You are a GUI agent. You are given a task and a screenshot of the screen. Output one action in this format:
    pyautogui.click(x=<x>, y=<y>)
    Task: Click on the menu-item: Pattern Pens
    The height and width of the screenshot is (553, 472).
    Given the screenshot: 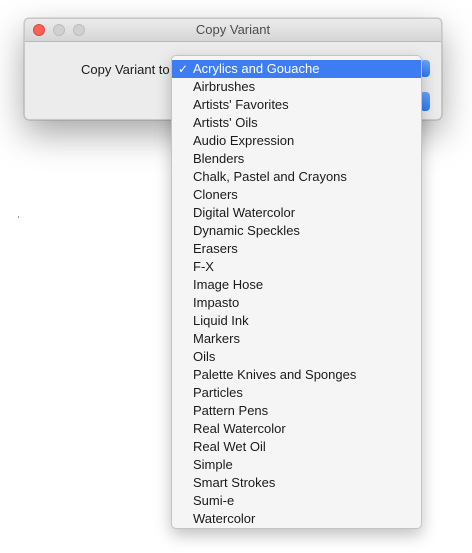 What is the action you would take?
    pyautogui.click(x=296, y=411)
    